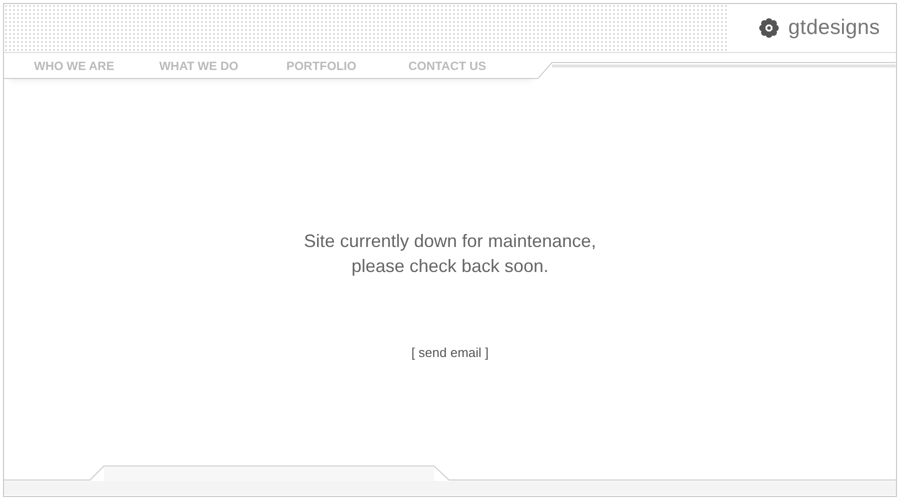 Image resolution: width=900 pixels, height=500 pixels. What do you see at coordinates (447, 65) in the screenshot?
I see `nav-link: CONTACT US` at bounding box center [447, 65].